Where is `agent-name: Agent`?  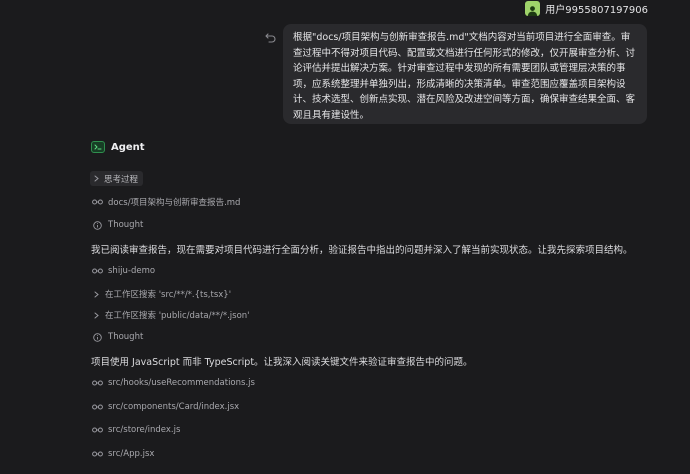 agent-name: Agent is located at coordinates (128, 147).